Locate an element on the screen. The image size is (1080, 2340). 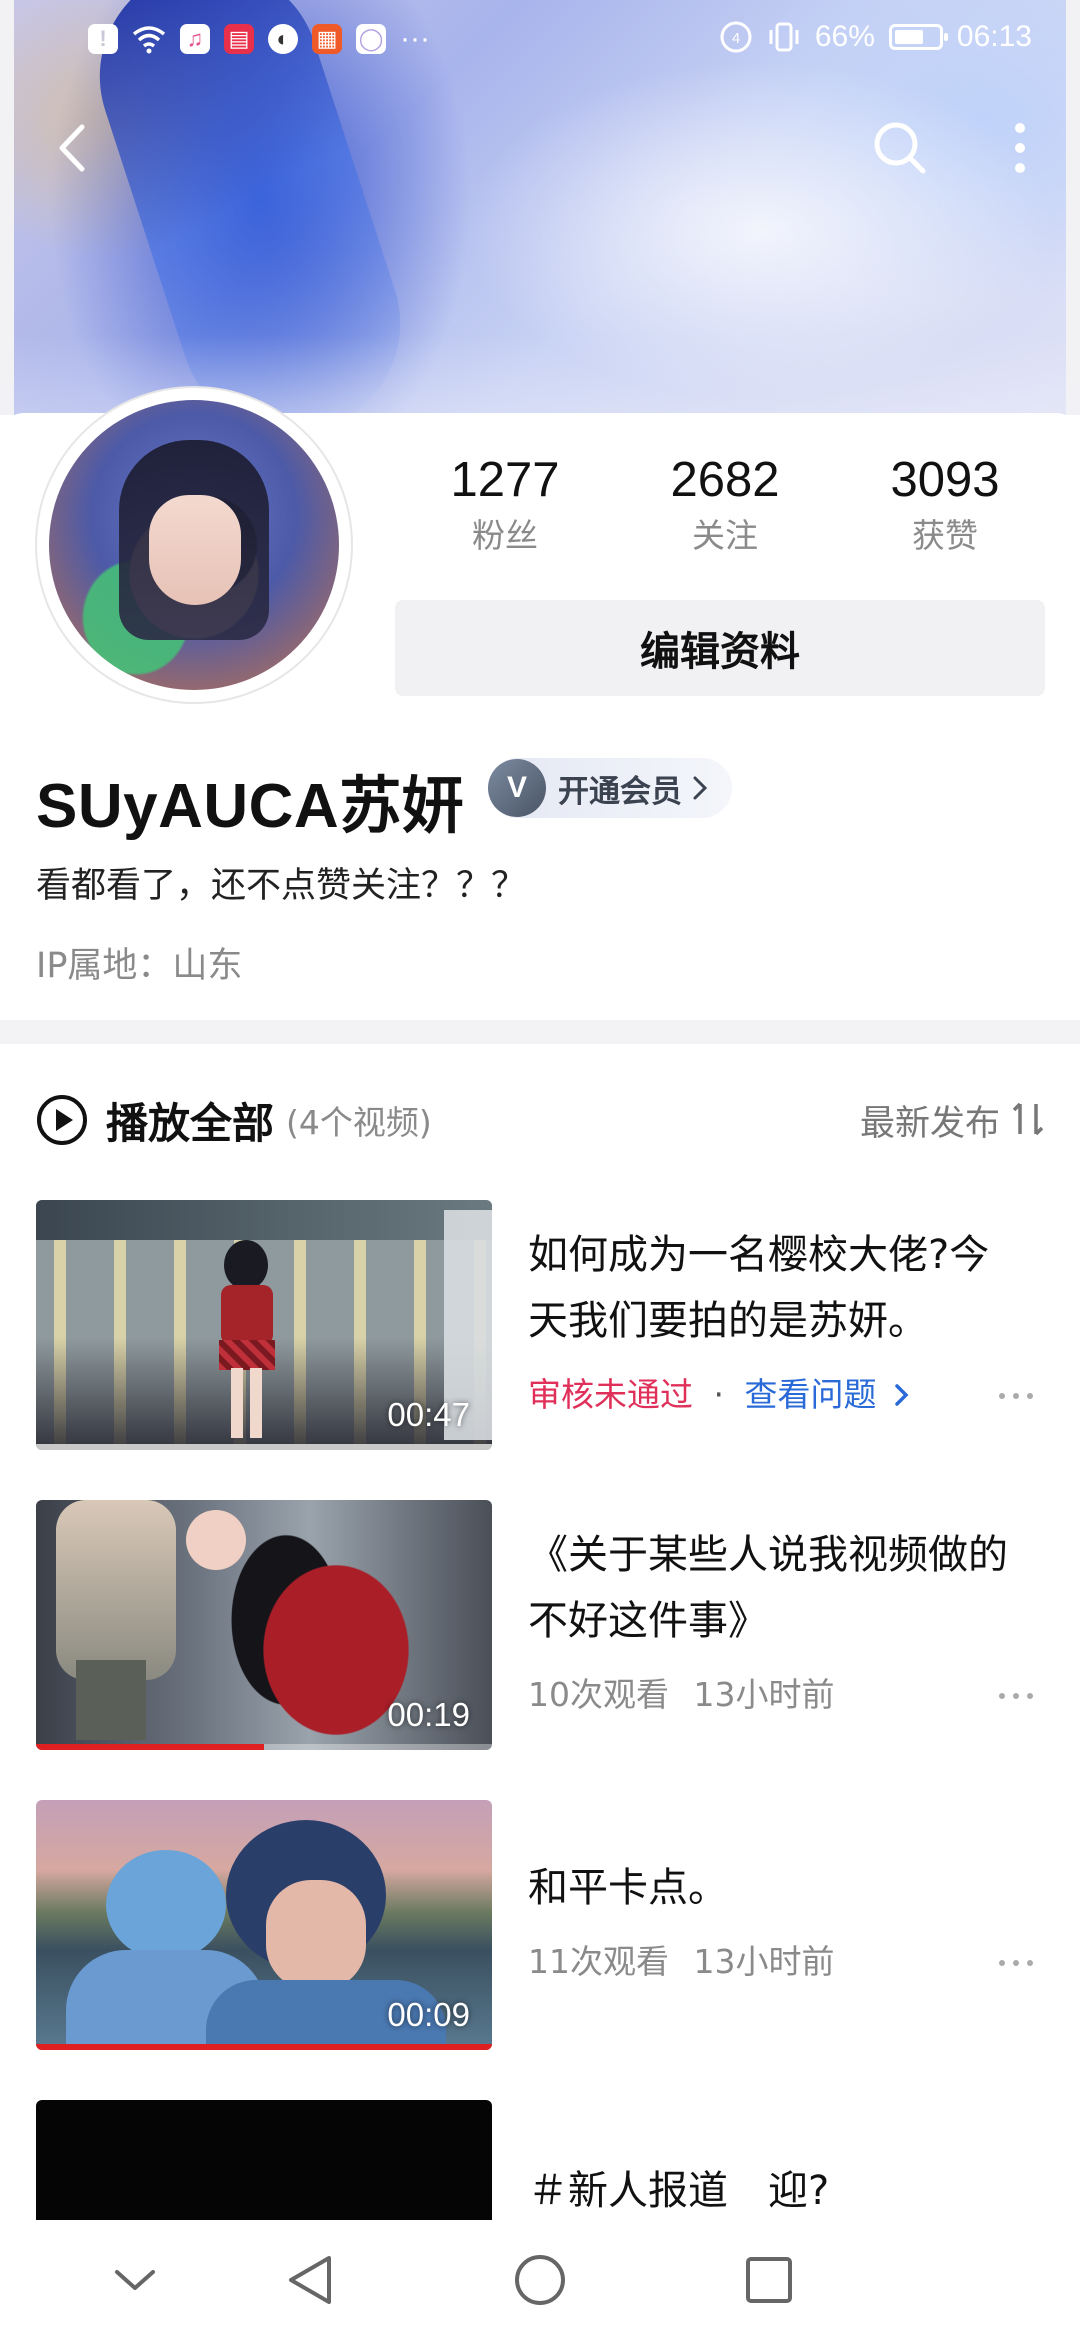
vip-icon: V is located at coordinates (517, 788).